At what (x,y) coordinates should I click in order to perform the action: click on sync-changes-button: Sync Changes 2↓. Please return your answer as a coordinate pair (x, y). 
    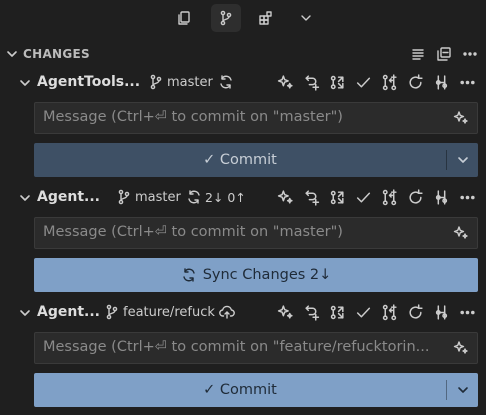
    Looking at the image, I should click on (256, 275).